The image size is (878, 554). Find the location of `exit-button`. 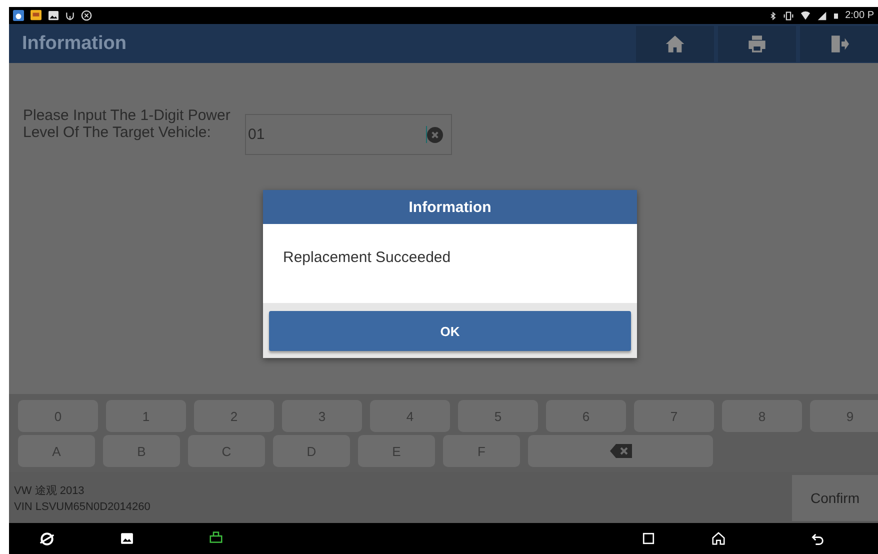

exit-button is located at coordinates (839, 44).